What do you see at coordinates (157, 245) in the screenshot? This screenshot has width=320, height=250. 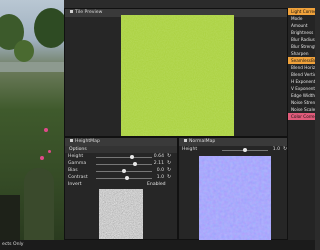 I see `status-bar: ects Only` at bounding box center [157, 245].